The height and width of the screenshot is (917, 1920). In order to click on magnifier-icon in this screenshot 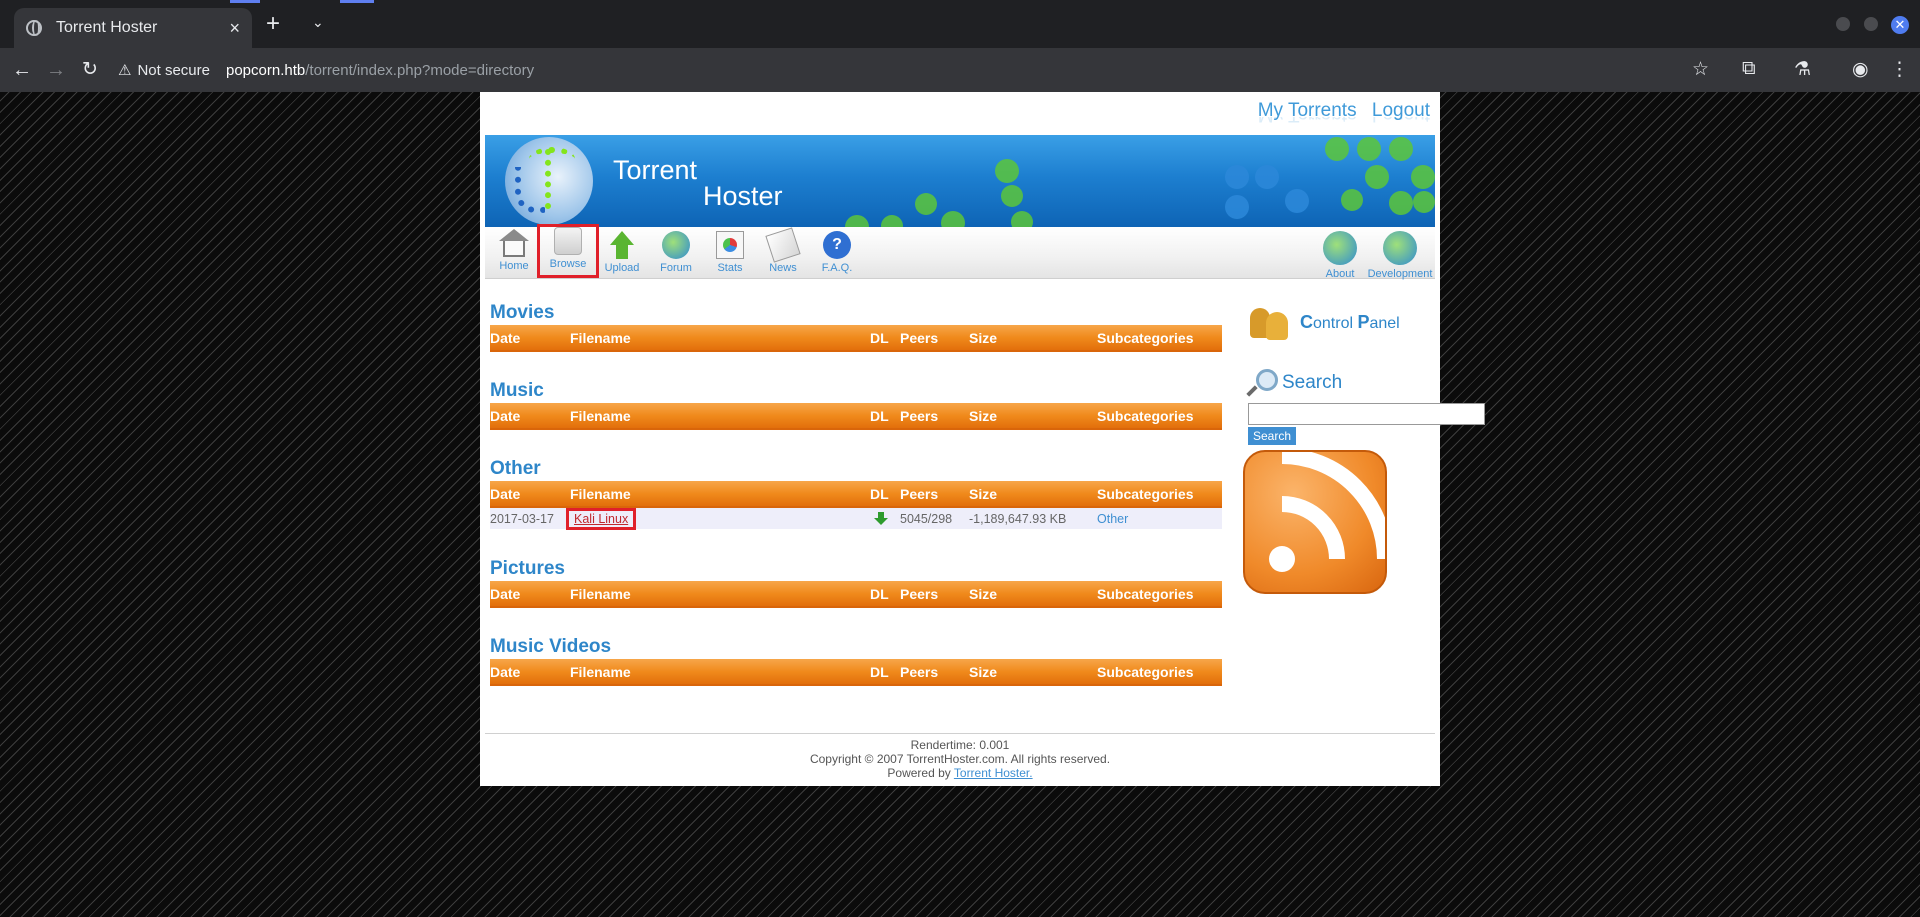, I will do `click(1263, 383)`.